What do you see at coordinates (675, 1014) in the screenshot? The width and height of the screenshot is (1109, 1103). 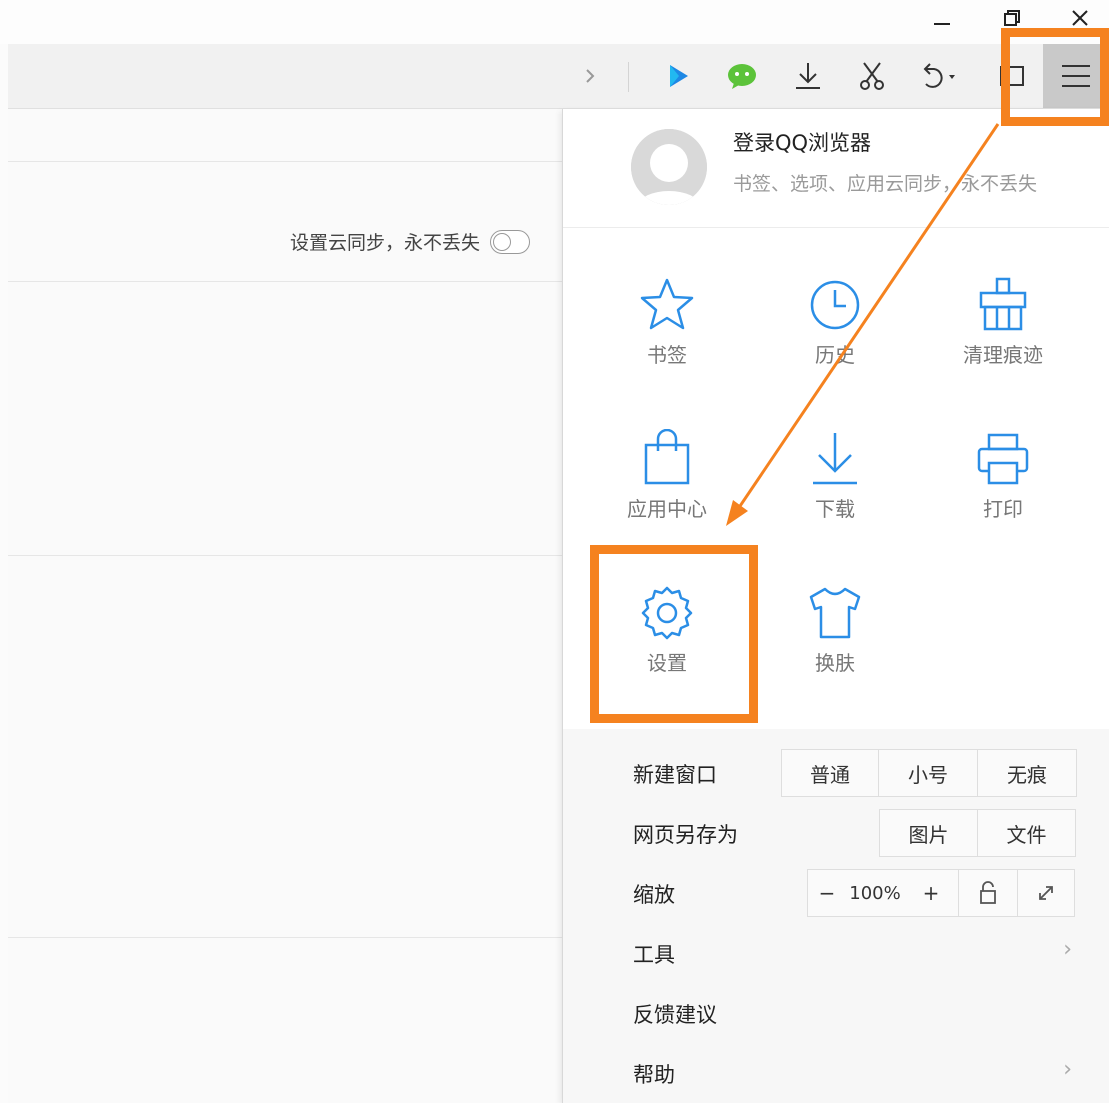 I see `feedback-menu-item: 反馈建议` at bounding box center [675, 1014].